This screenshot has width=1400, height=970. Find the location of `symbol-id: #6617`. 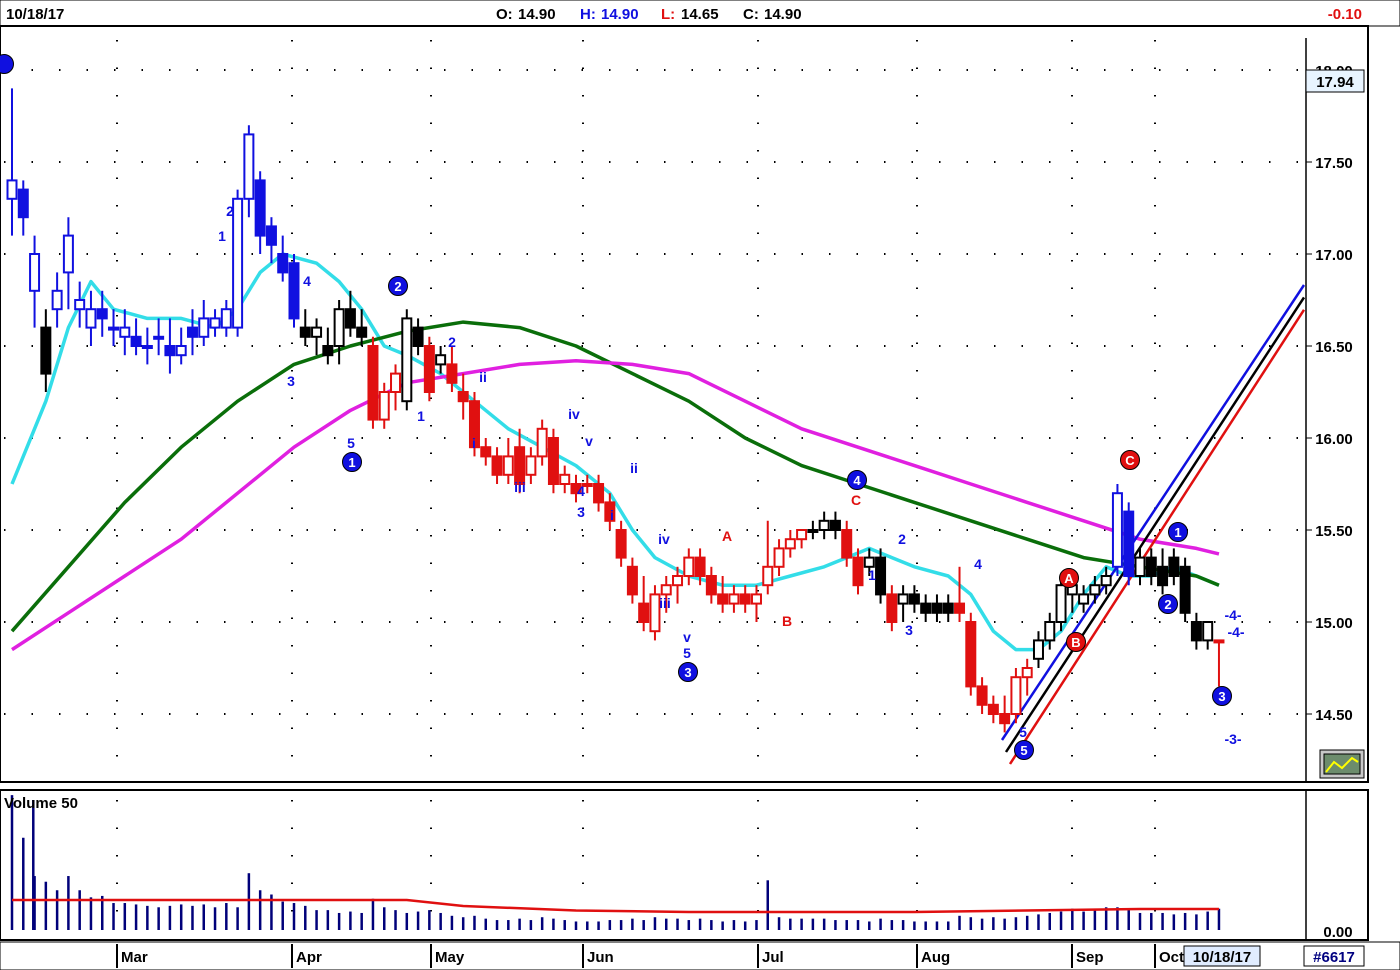

symbol-id: #6617 is located at coordinates (1334, 957).